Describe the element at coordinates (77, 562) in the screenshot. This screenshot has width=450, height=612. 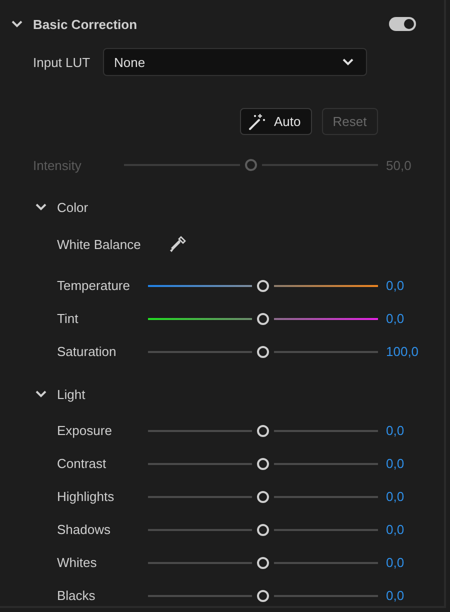
I see `slider-label: Whites` at that location.